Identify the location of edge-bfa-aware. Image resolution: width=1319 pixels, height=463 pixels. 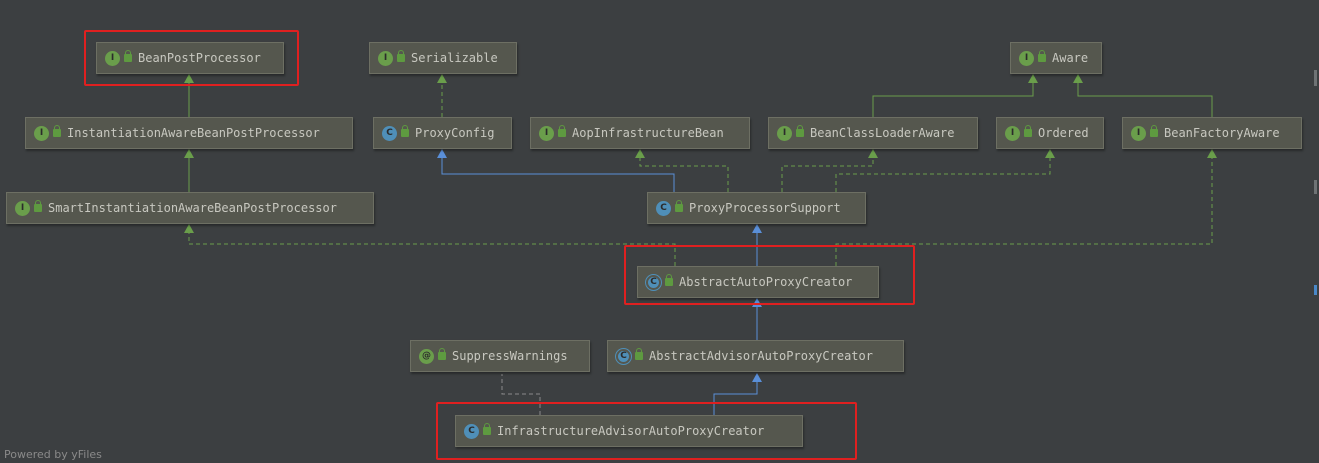
(1145, 96).